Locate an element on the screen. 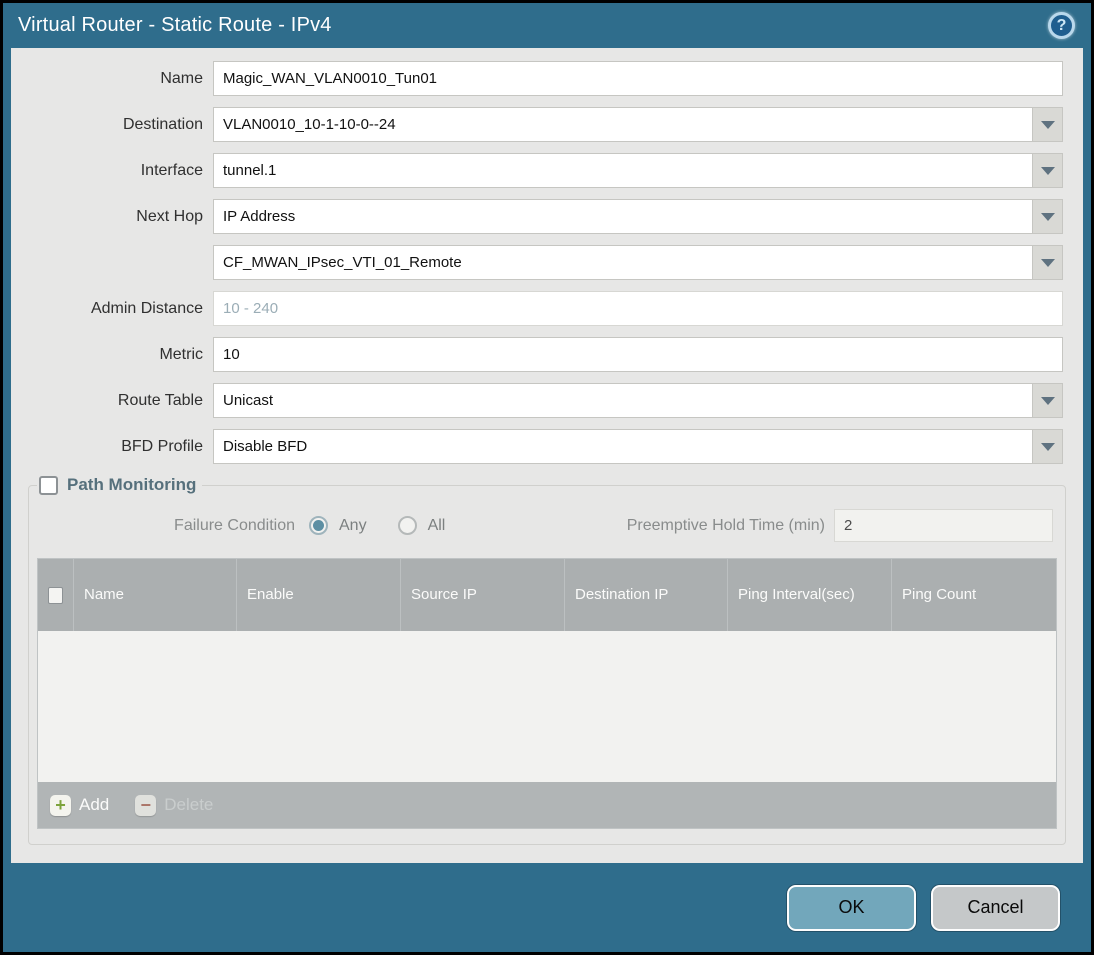  failure-condition-label: Failure Condition is located at coordinates (234, 525).